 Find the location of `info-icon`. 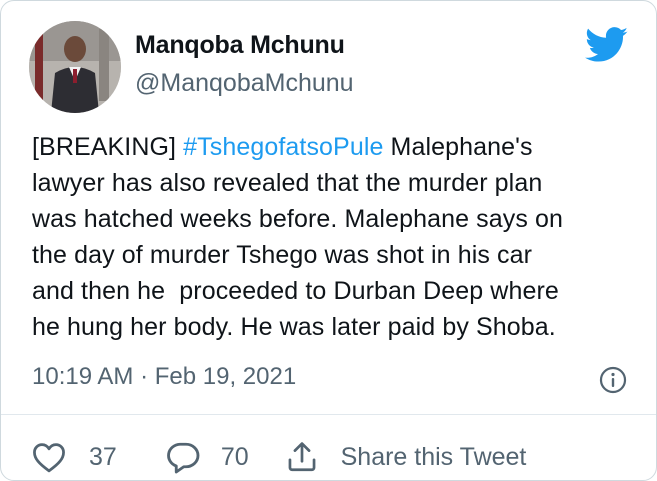

info-icon is located at coordinates (613, 380).